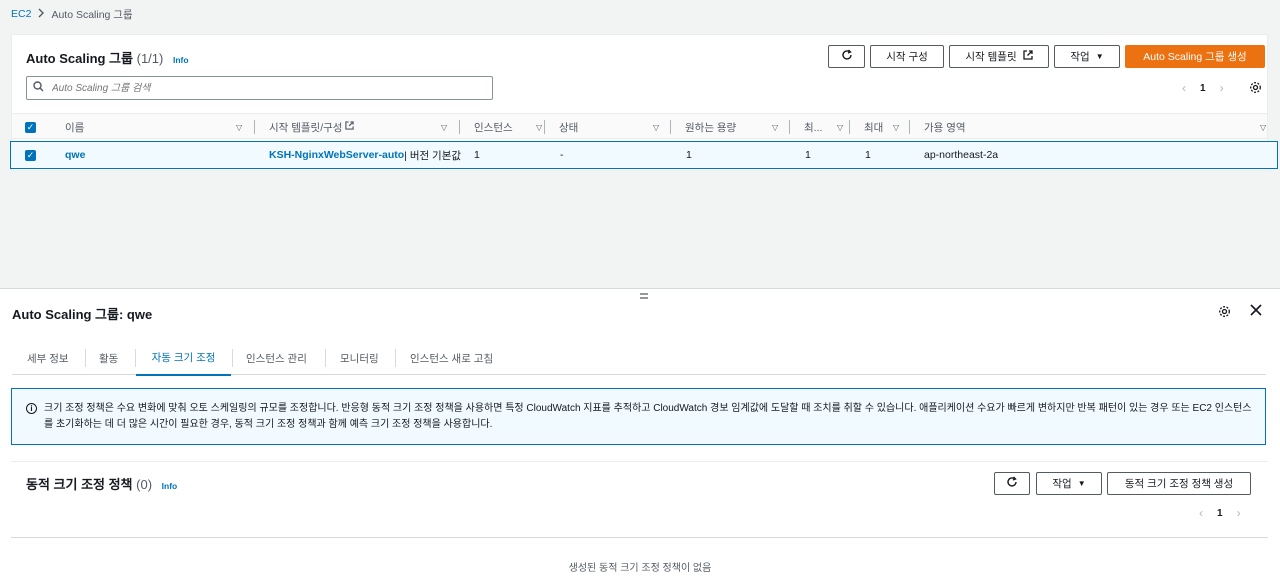  What do you see at coordinates (48, 358) in the screenshot?
I see `tab-details: 세부 정보` at bounding box center [48, 358].